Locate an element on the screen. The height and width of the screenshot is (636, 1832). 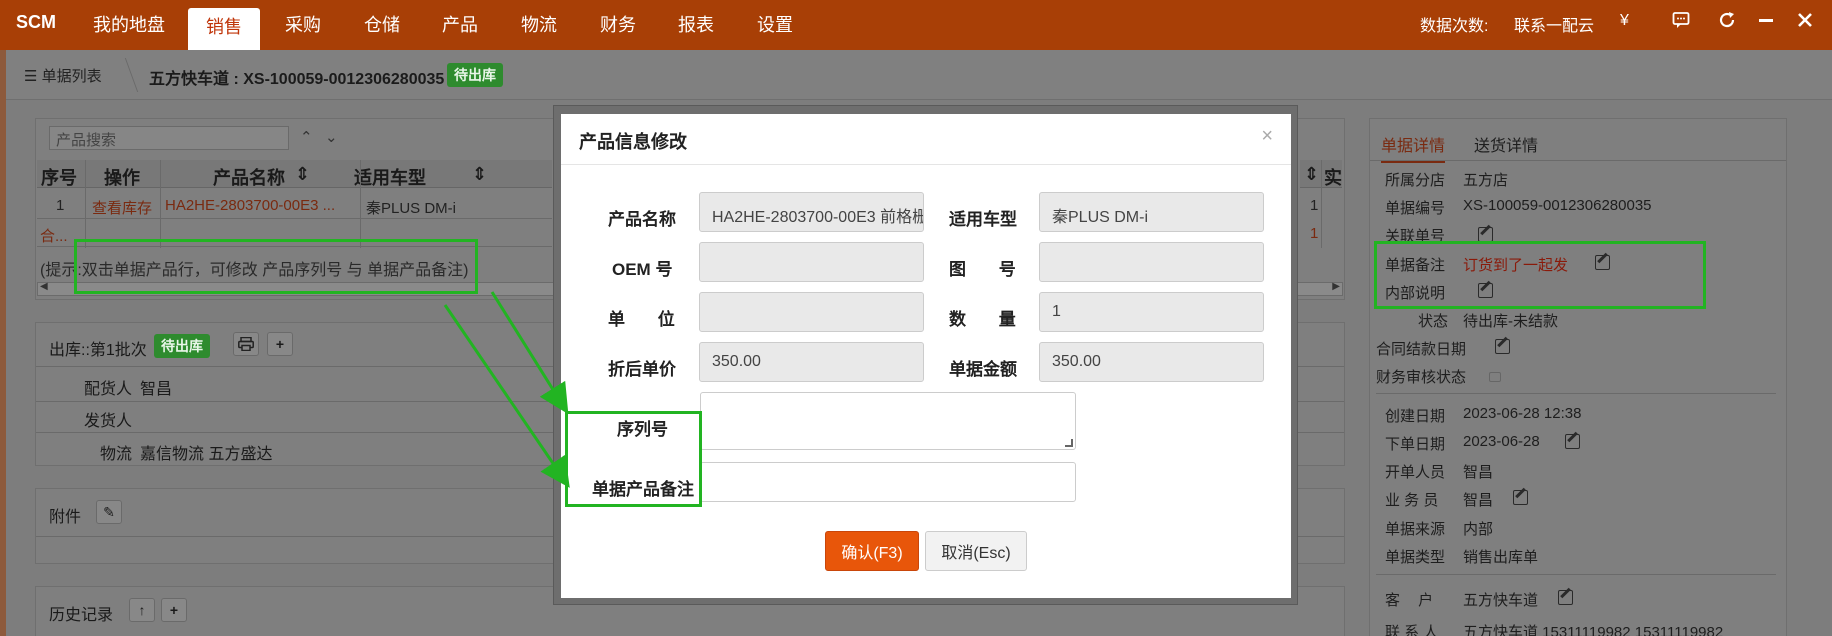
arrow-to-remark is located at coordinates (506, 396).